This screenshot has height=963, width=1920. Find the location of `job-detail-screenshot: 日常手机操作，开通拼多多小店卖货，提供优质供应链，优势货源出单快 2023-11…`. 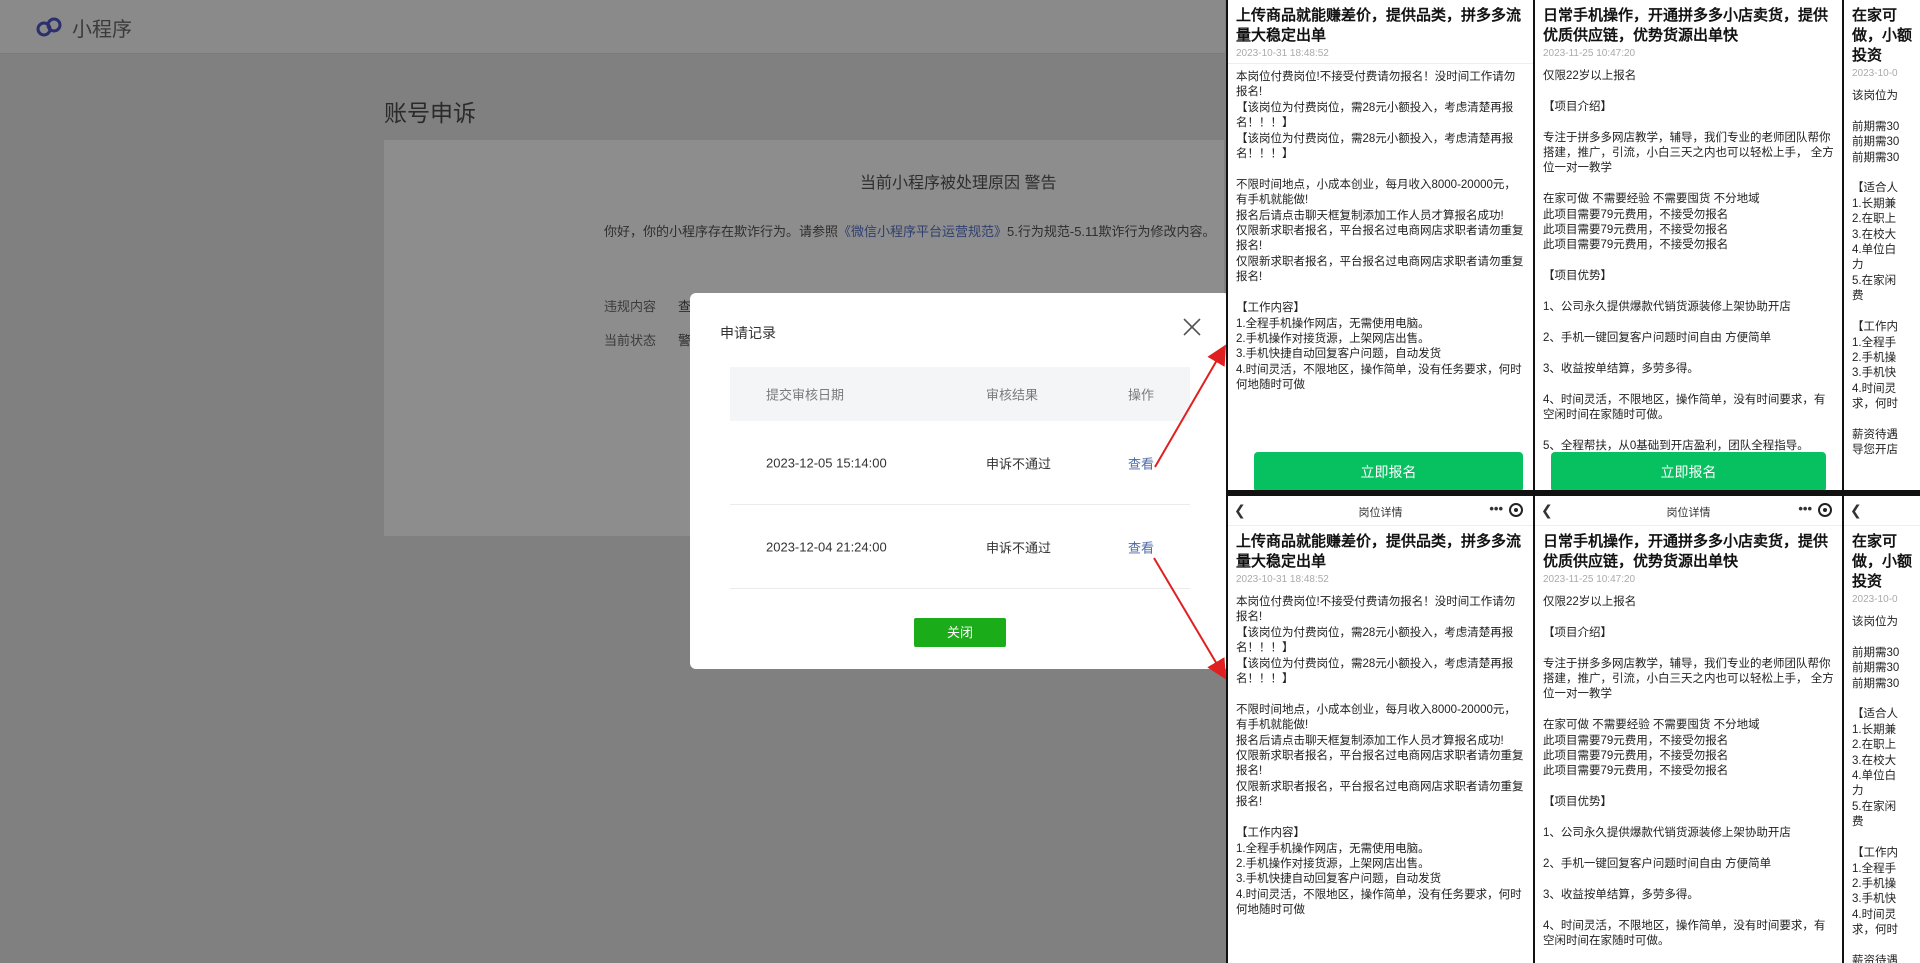

job-detail-screenshot: 日常手机操作，开通拼多多小店卖货，提供优质供应链，优势货源出单快 2023-11… is located at coordinates (1688, 245).